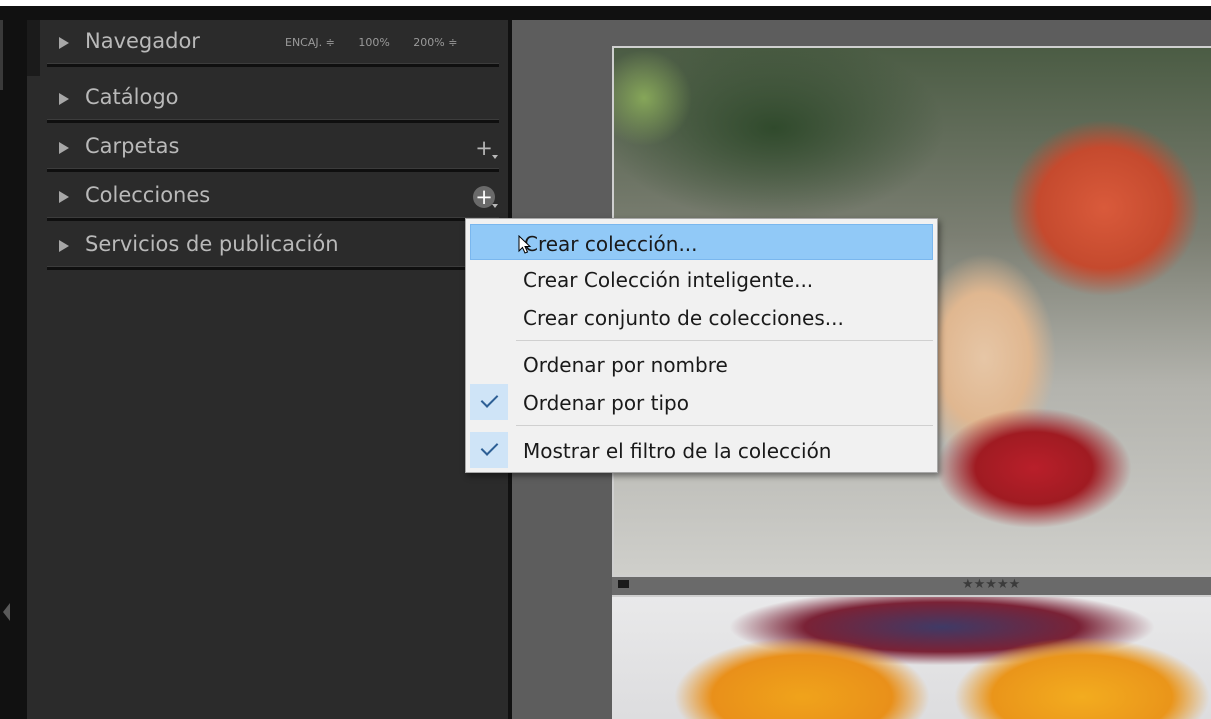 This screenshot has width=1211, height=719. I want to click on menu-item-label: Mostrar el filtro de la colección, so click(677, 451).